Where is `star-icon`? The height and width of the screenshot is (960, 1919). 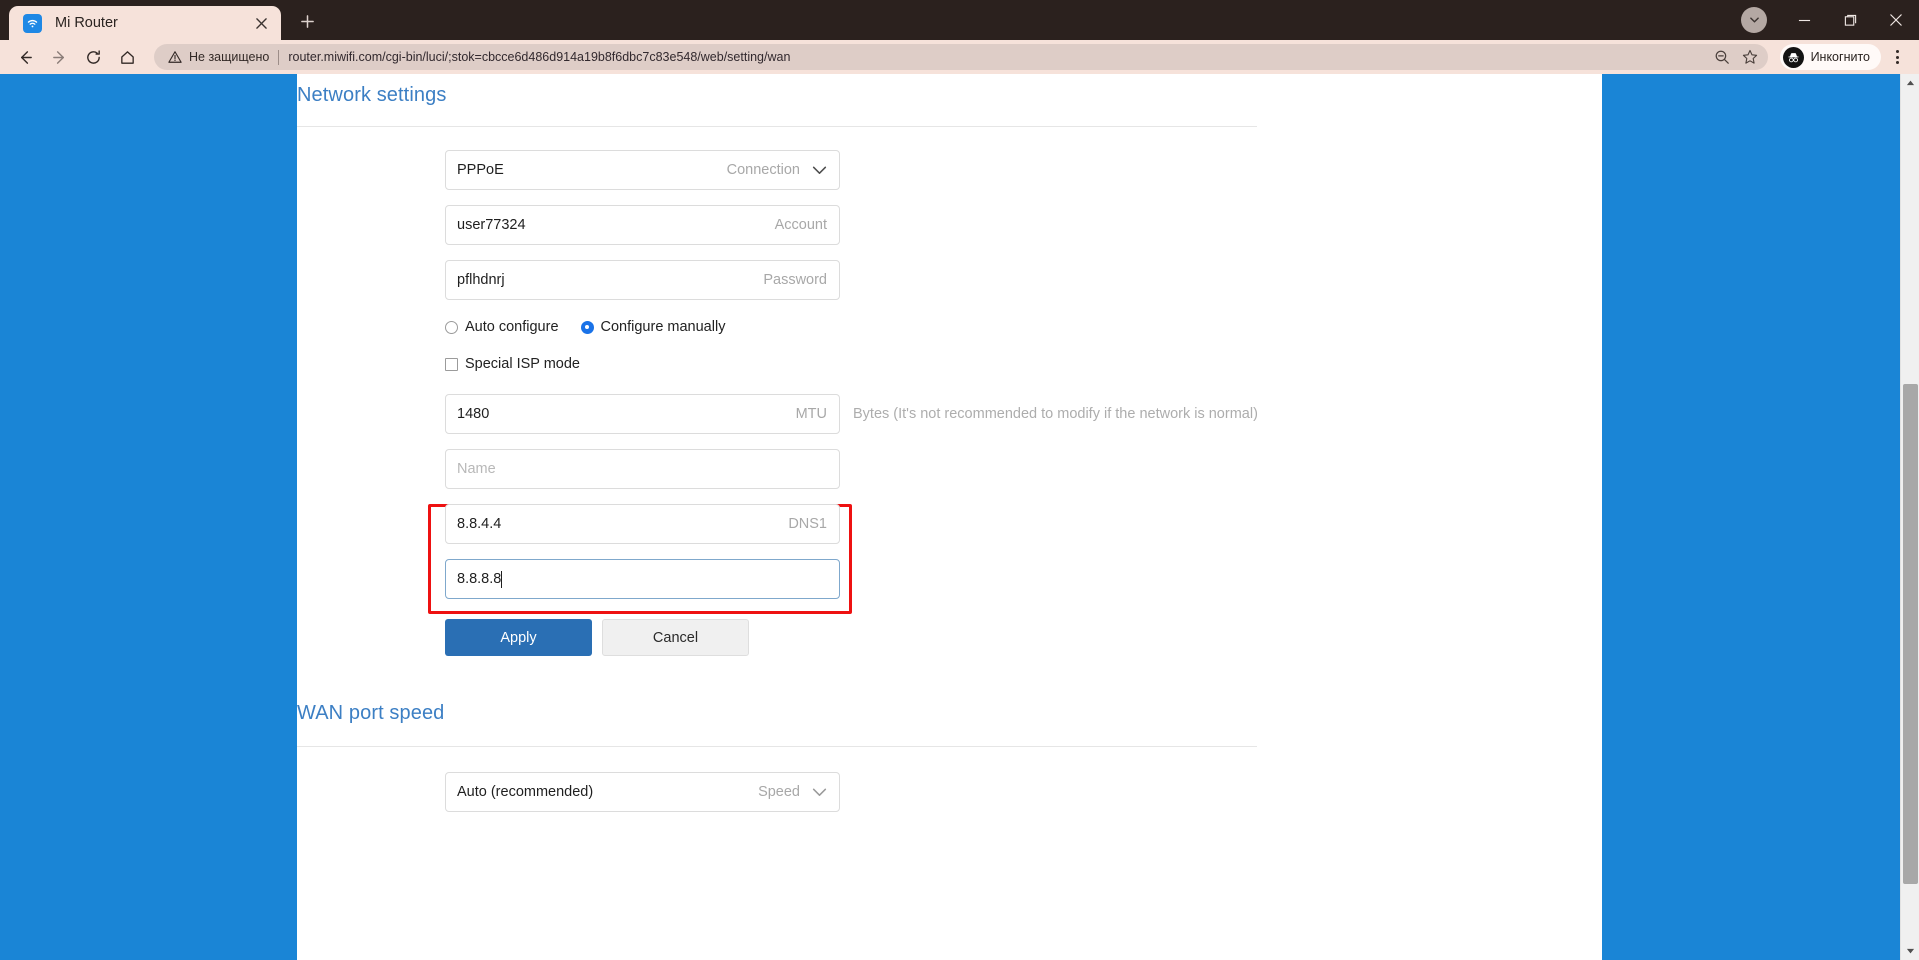 star-icon is located at coordinates (1750, 57).